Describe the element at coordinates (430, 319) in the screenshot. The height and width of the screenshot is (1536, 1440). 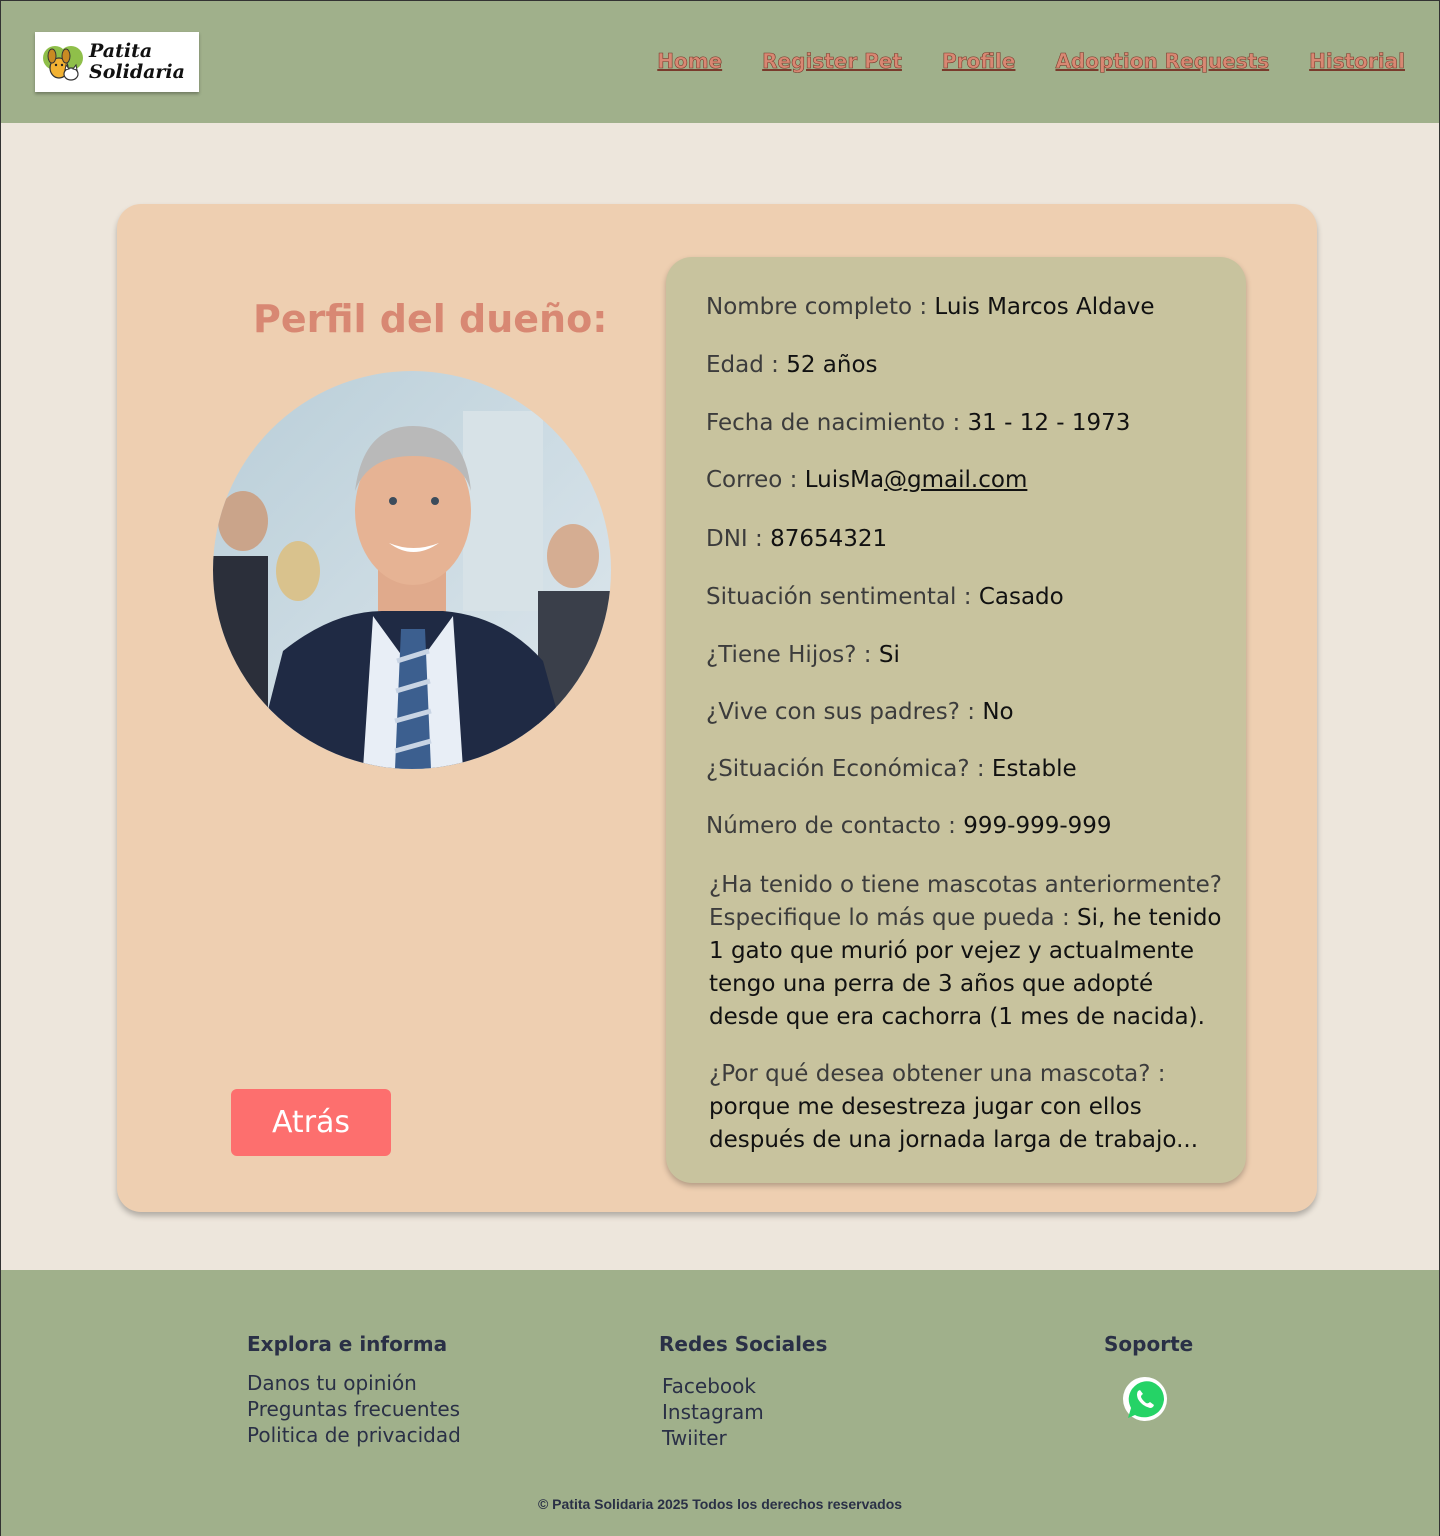
I see `page-title: Perfil del dueño:` at that location.